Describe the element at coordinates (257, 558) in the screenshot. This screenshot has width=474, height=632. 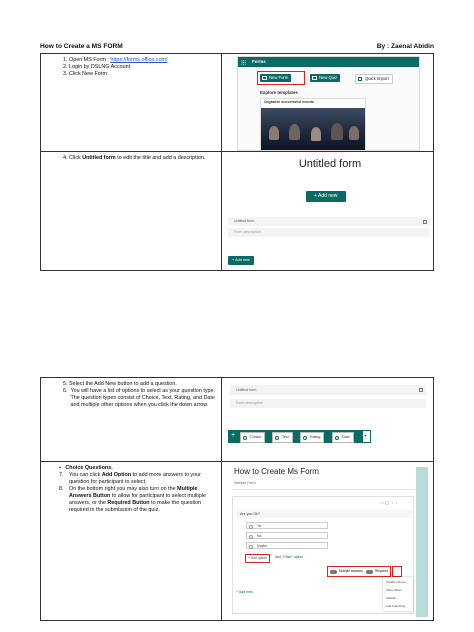
I see `add-option-button: + Add option` at that location.